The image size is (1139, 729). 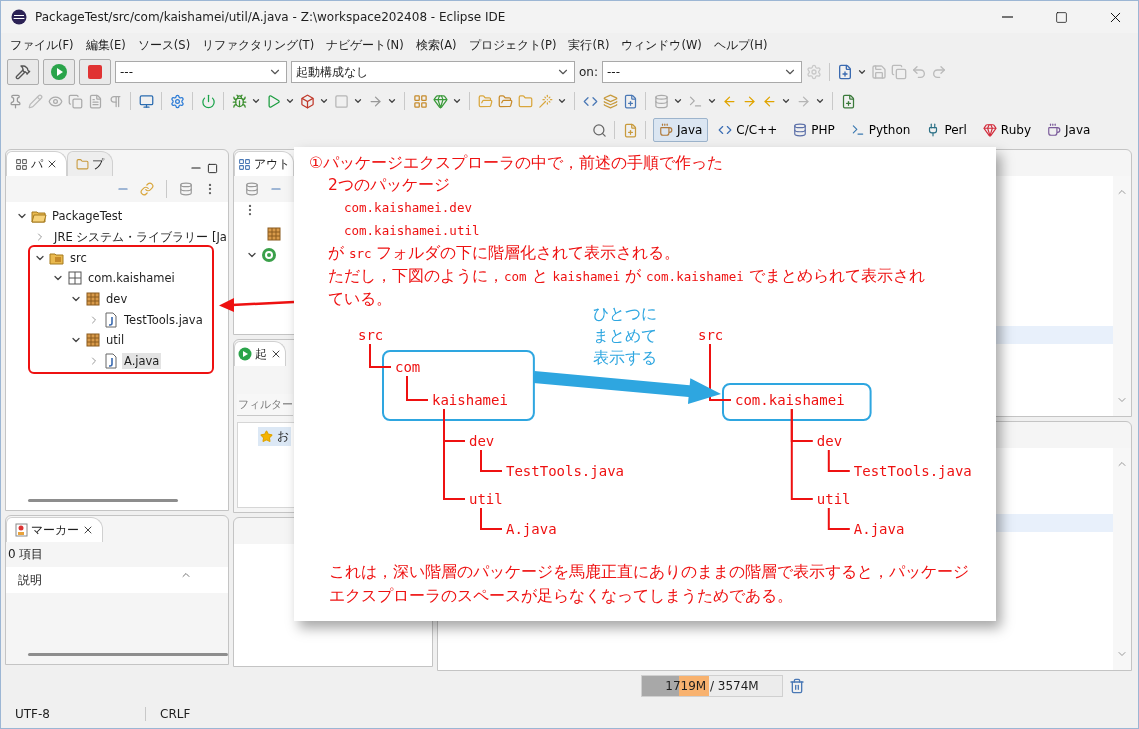 What do you see at coordinates (545, 101) in the screenshot?
I see `wand-icon` at bounding box center [545, 101].